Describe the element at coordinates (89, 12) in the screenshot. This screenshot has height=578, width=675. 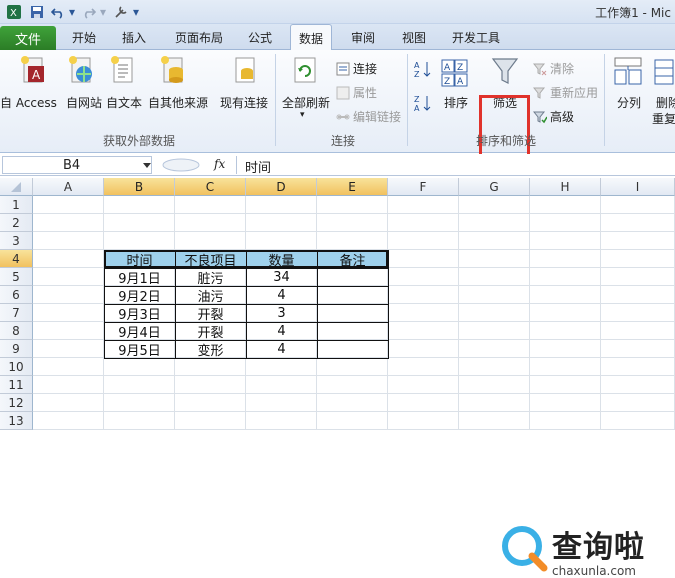
I see `redo-icon` at that location.